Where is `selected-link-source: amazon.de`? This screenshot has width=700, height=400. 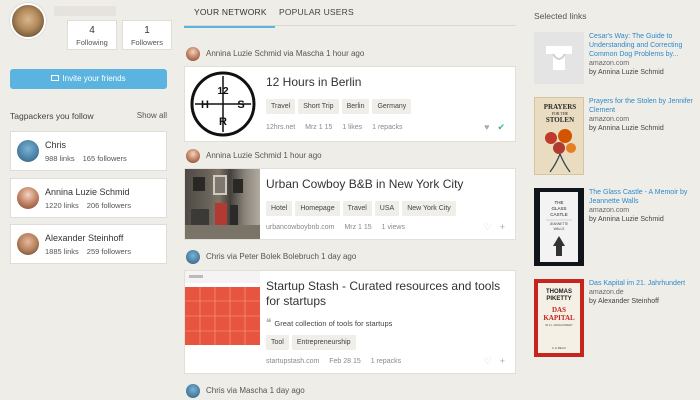 selected-link-source: amazon.de is located at coordinates (606, 292).